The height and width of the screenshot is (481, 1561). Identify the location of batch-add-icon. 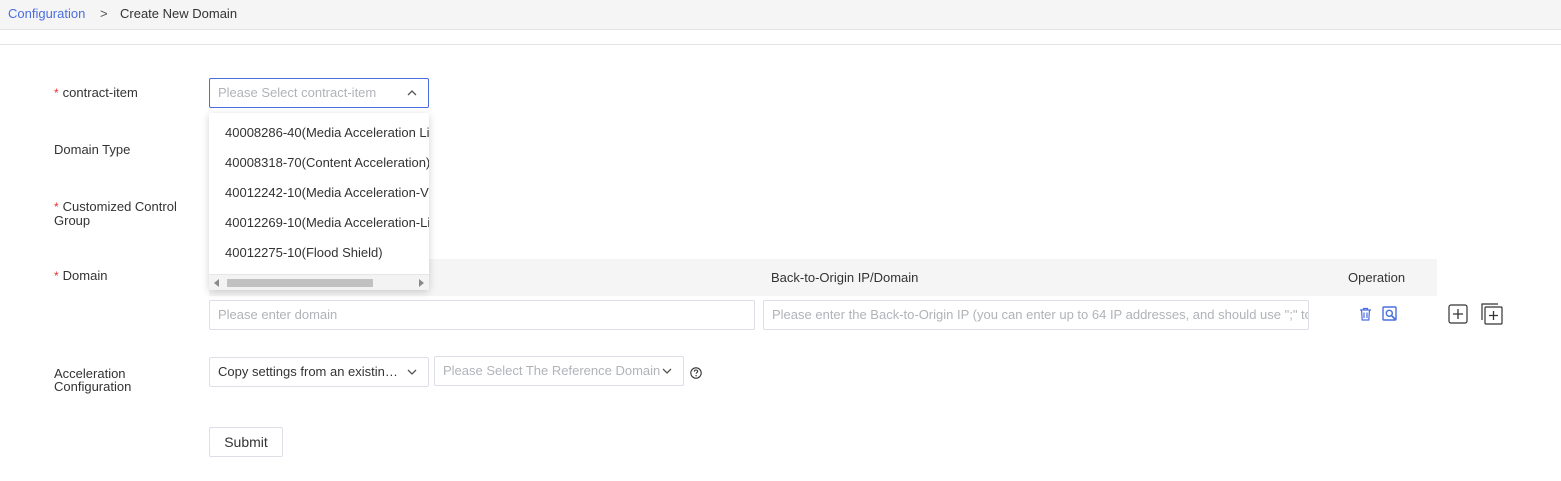
(1492, 314).